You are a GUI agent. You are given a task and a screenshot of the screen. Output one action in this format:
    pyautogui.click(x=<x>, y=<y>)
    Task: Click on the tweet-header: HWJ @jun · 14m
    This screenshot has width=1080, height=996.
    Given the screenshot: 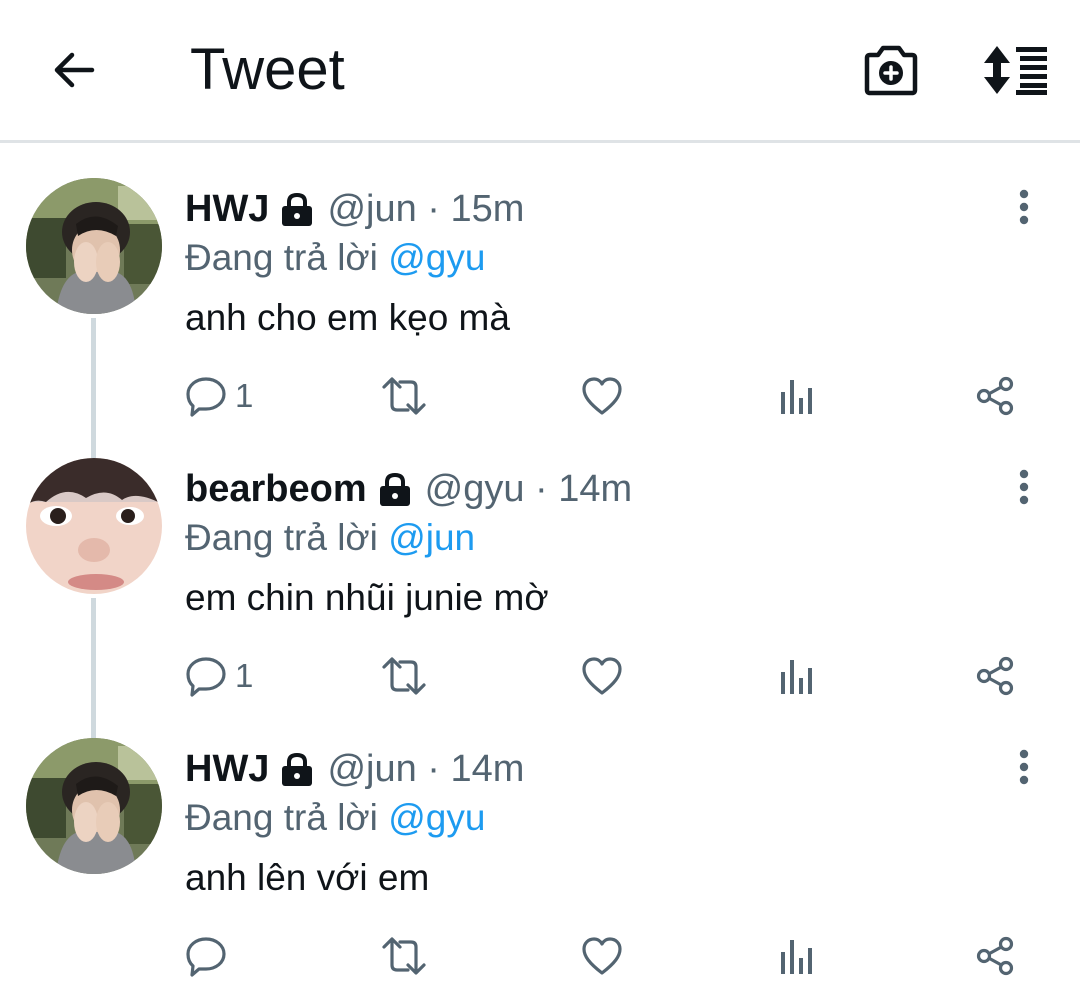 What is the action you would take?
    pyautogui.click(x=354, y=769)
    